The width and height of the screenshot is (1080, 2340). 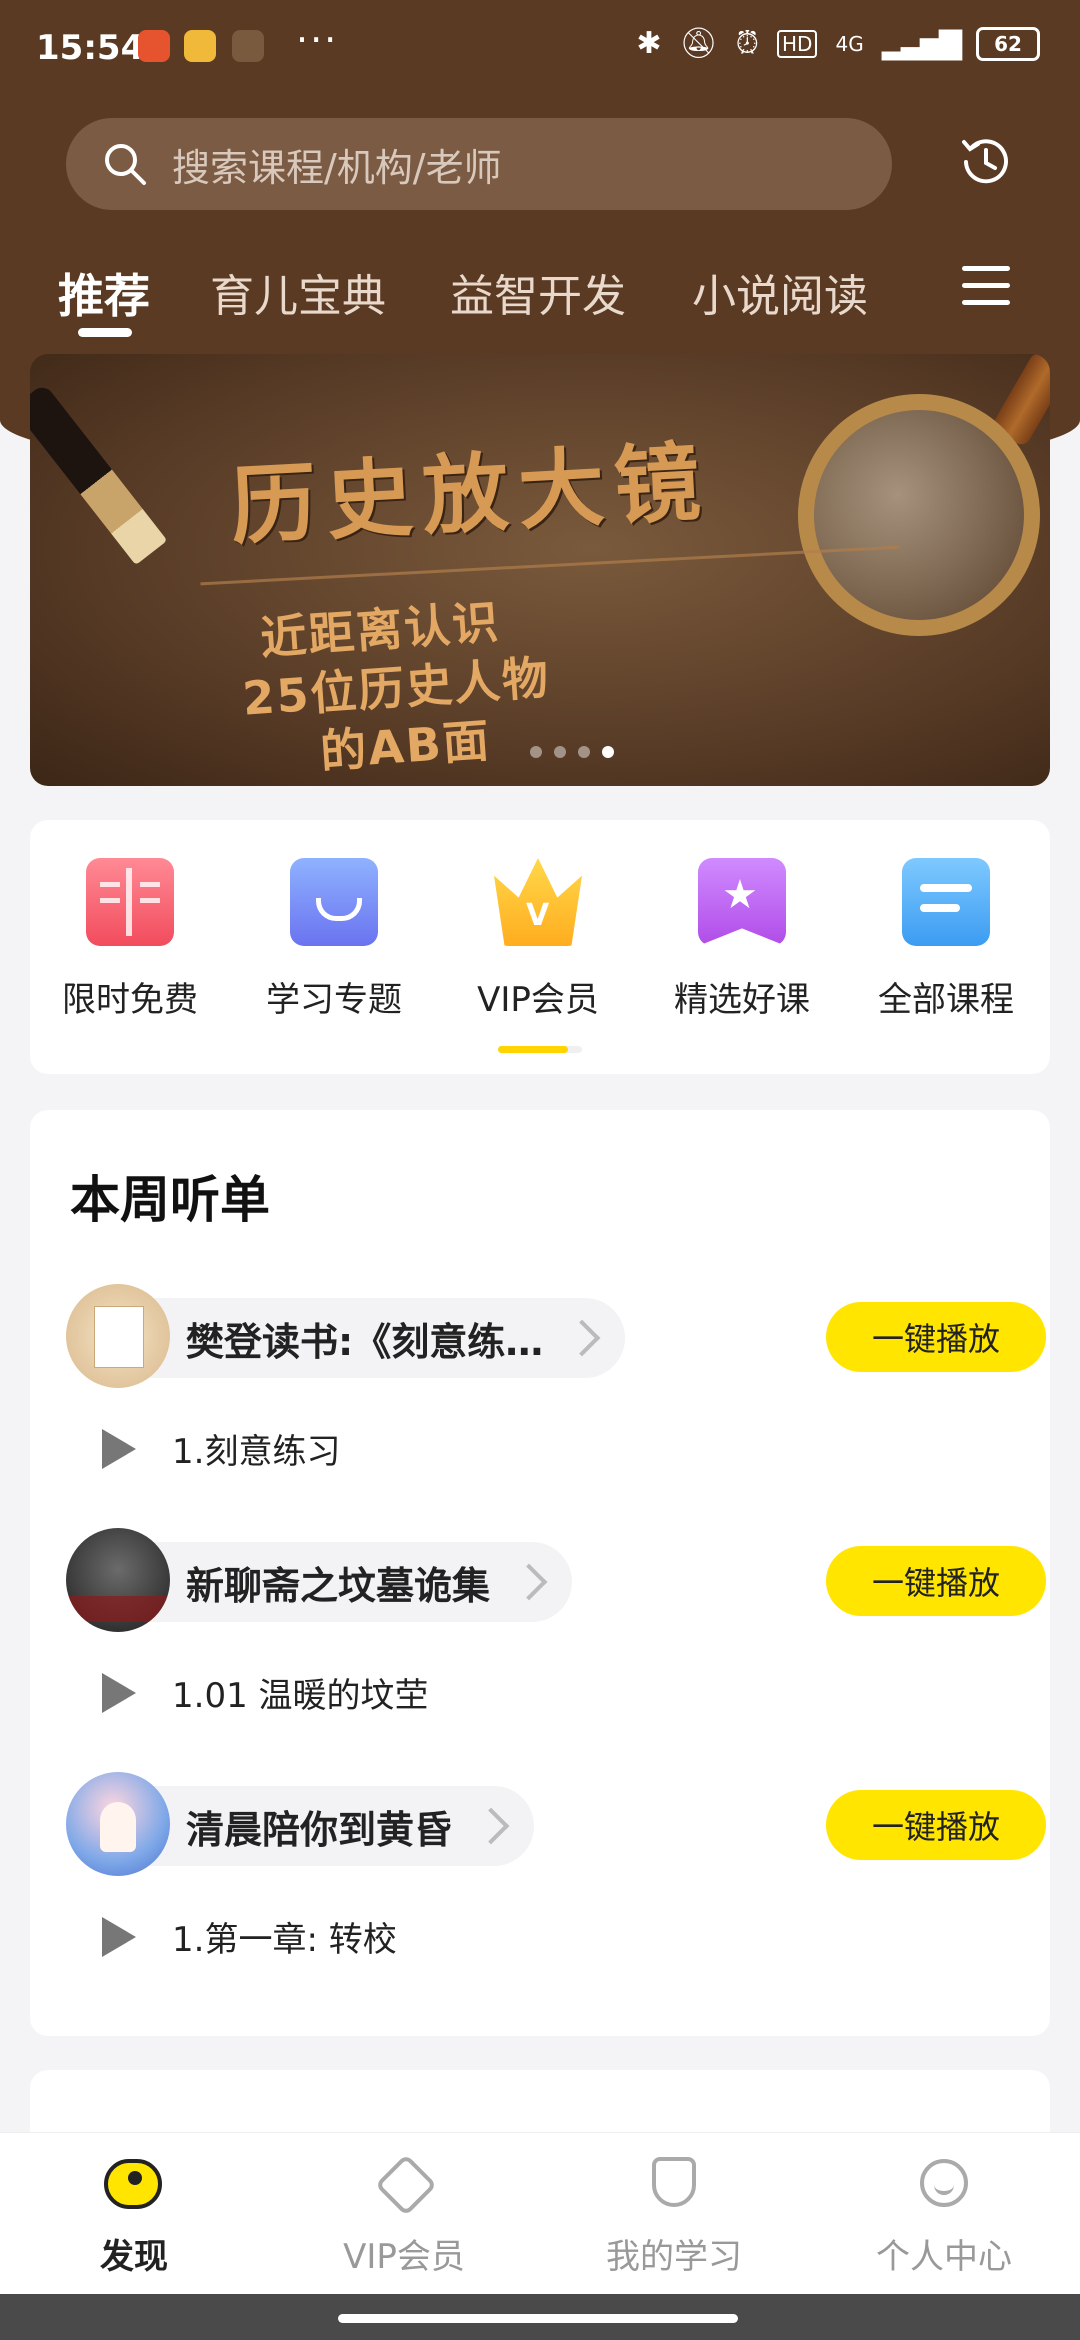 What do you see at coordinates (540, 1049) in the screenshot?
I see `category-scroll-indicator` at bounding box center [540, 1049].